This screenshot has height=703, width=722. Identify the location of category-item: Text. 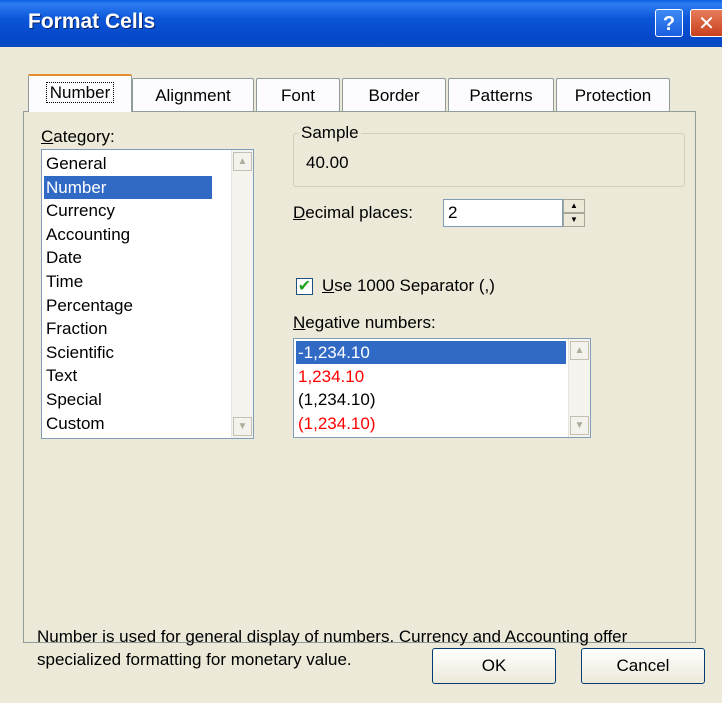
(128, 375).